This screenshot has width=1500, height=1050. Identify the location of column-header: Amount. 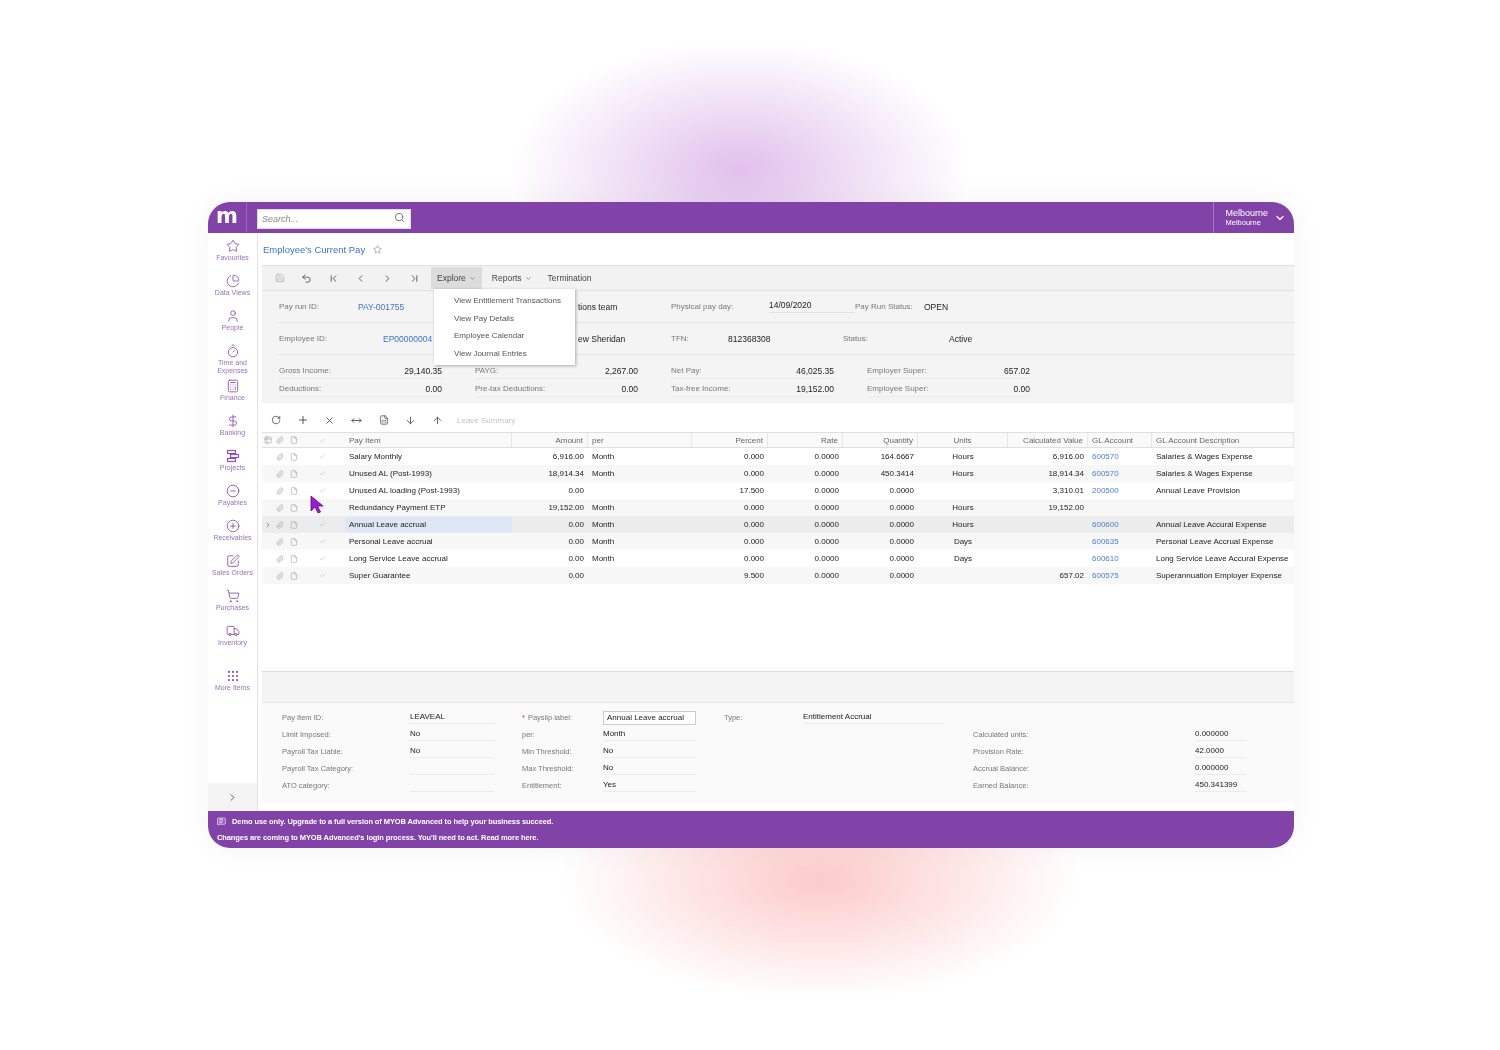
(550, 440).